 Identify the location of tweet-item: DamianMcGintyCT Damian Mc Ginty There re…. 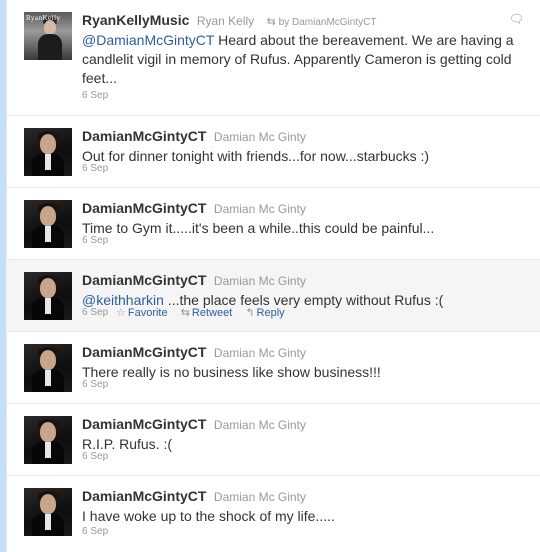
(273, 368).